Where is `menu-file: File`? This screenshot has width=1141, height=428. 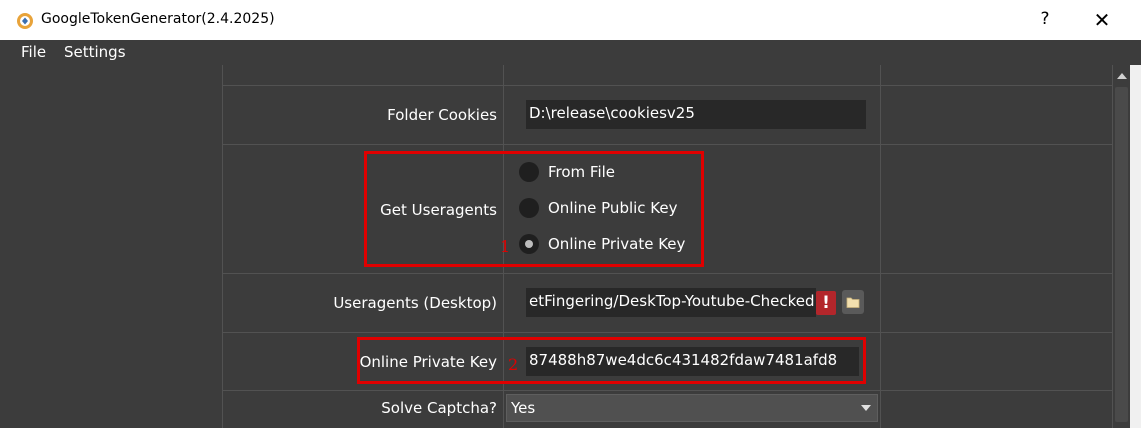 menu-file: File is located at coordinates (33, 52).